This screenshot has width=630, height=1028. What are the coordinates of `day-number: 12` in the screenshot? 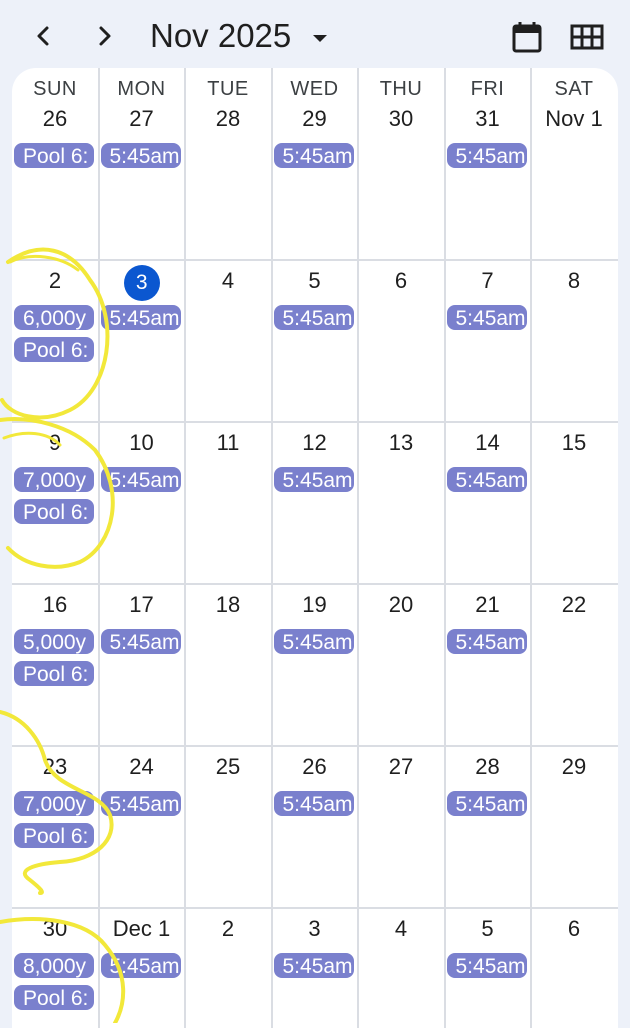 It's located at (315, 443).